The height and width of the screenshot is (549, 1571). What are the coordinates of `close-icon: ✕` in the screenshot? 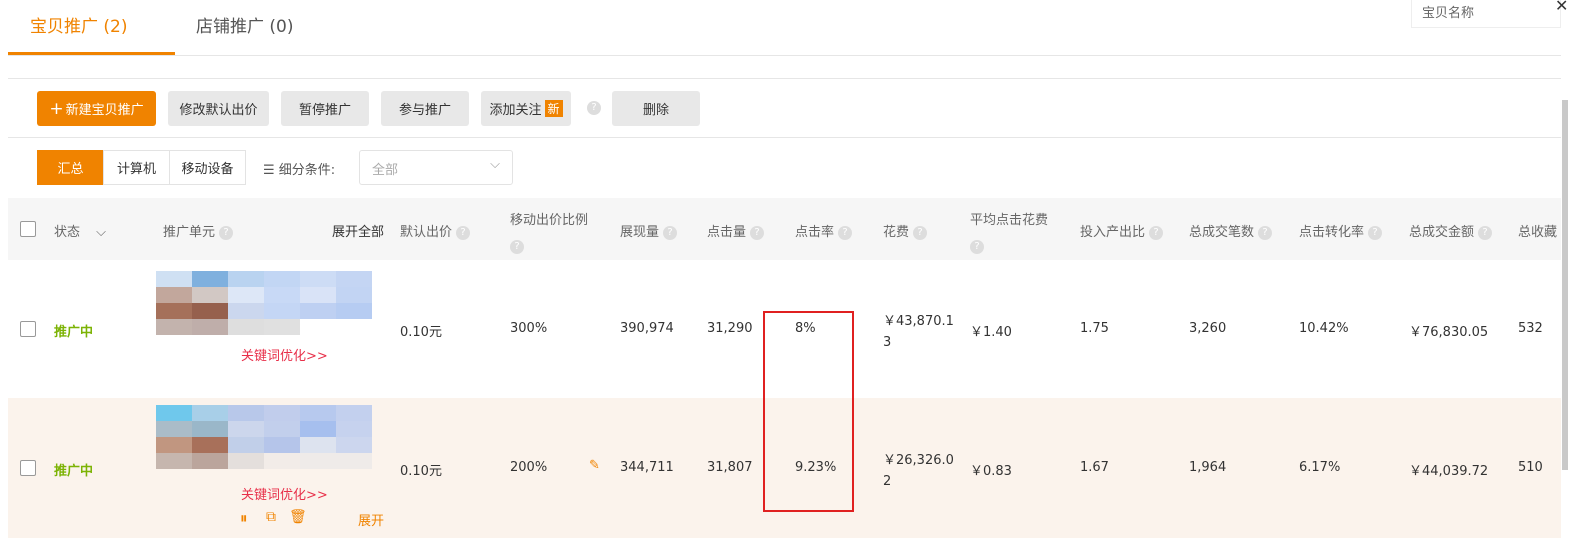 It's located at (1561, 7).